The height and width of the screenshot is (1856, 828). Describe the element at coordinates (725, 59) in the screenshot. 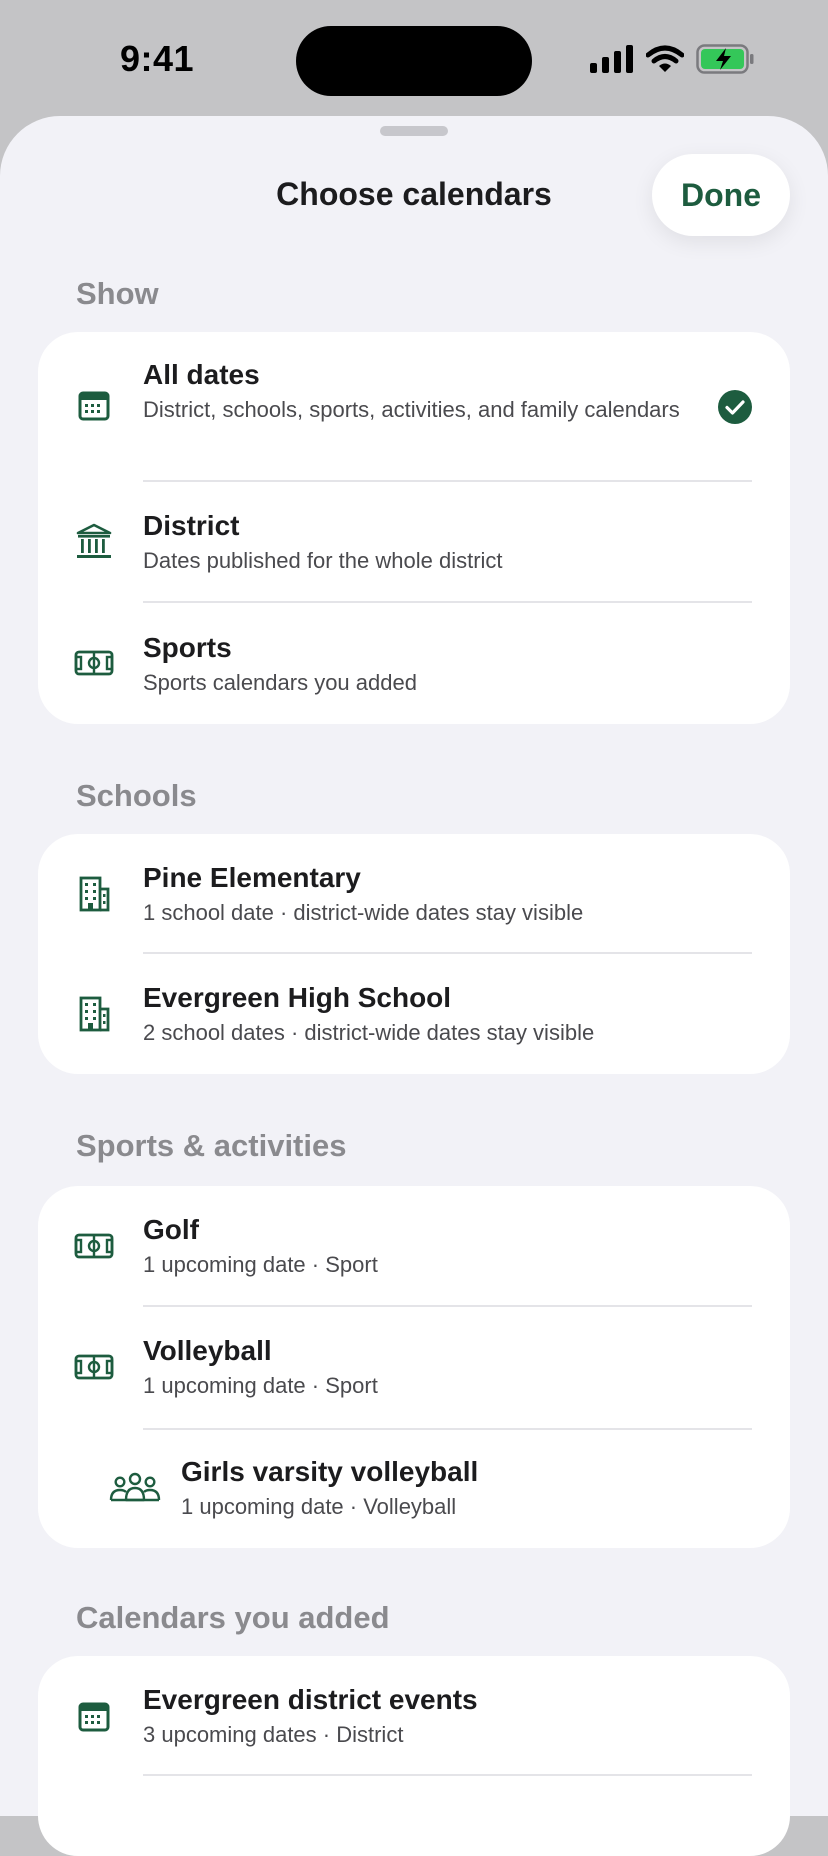

I see `battery-charging-icon` at that location.